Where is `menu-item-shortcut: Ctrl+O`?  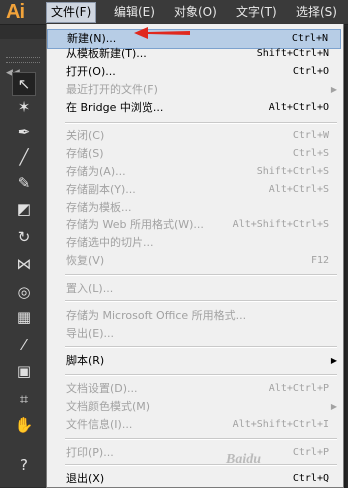 menu-item-shortcut: Ctrl+O is located at coordinates (310, 71).